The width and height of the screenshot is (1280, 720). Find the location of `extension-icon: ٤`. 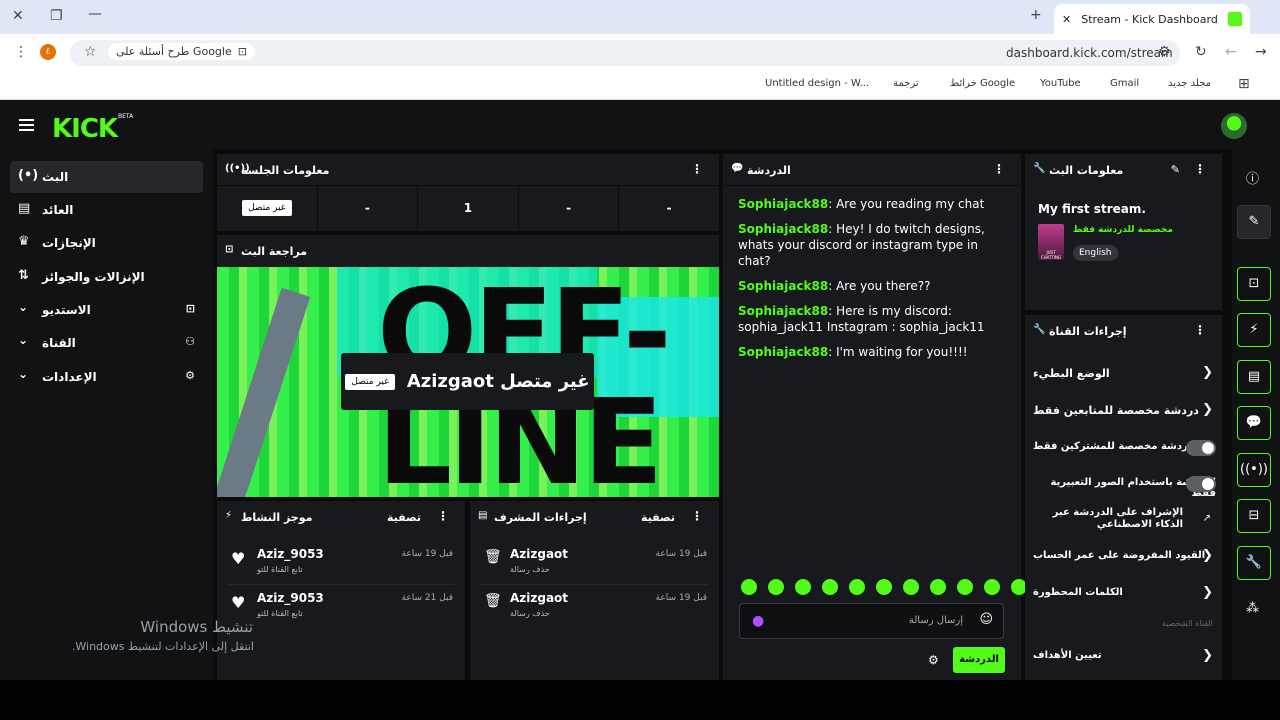

extension-icon: ٤ is located at coordinates (48, 52).